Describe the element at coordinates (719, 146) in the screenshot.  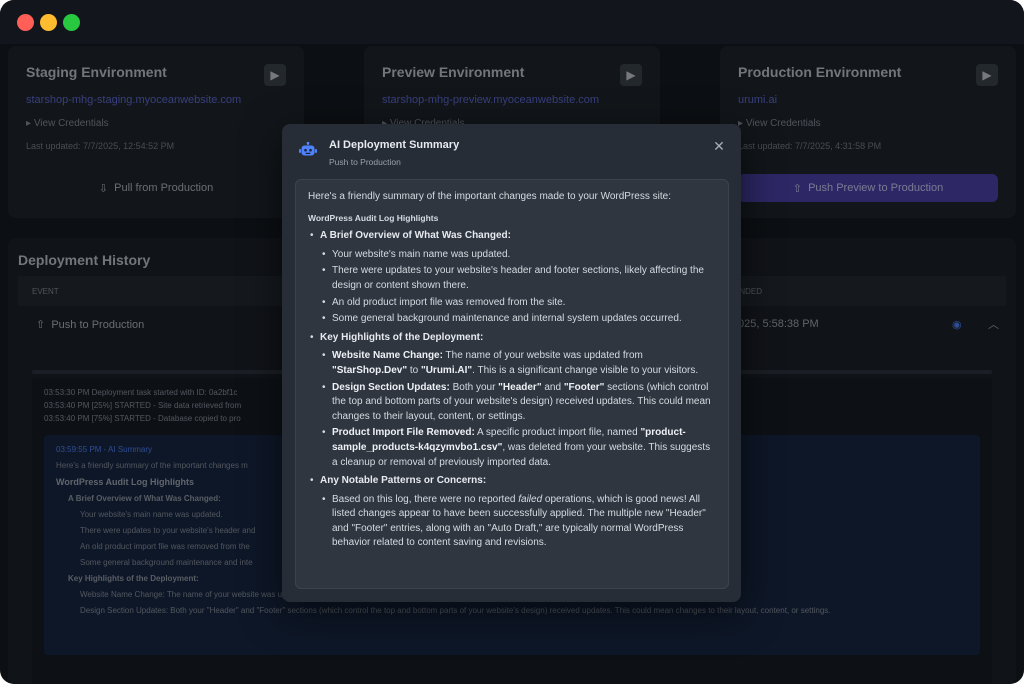
I see `close-icon: ✕` at that location.